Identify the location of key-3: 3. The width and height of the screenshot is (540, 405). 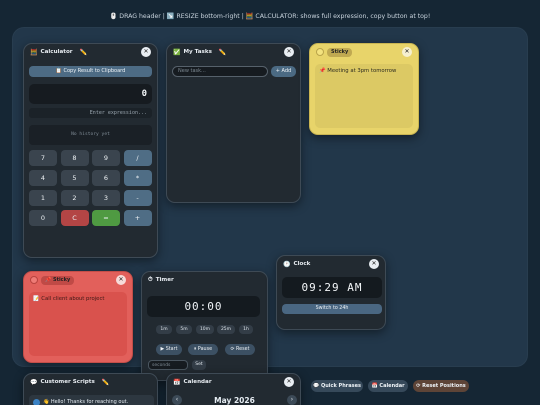
(106, 198).